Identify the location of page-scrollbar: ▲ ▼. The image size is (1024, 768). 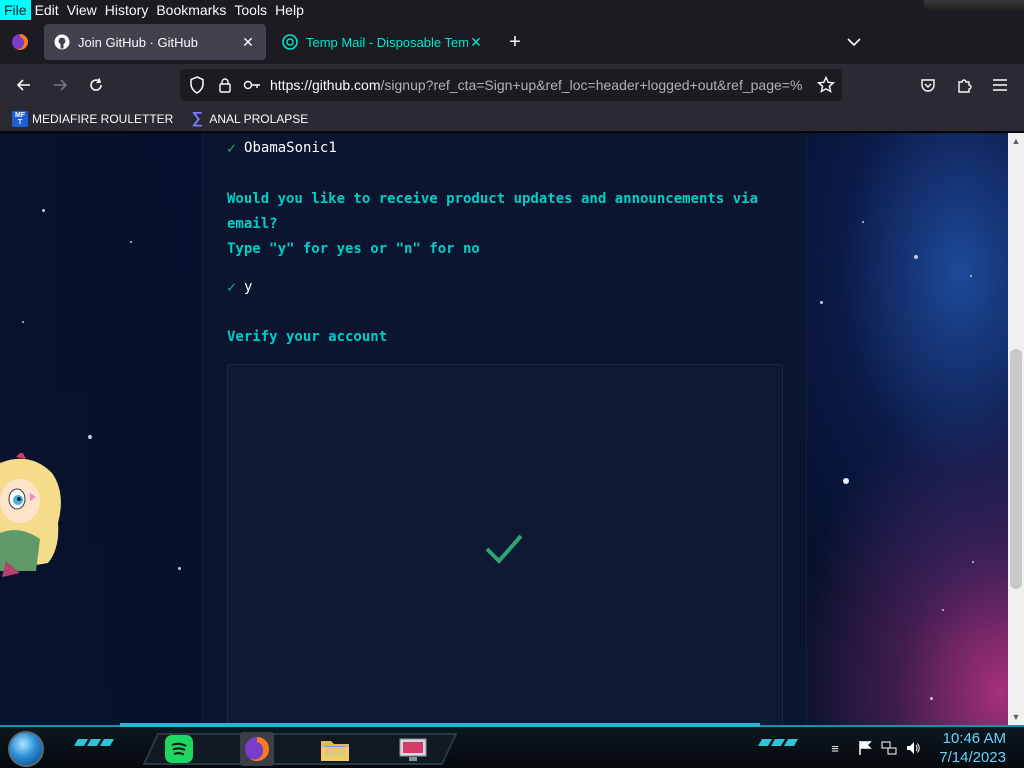
(1016, 429).